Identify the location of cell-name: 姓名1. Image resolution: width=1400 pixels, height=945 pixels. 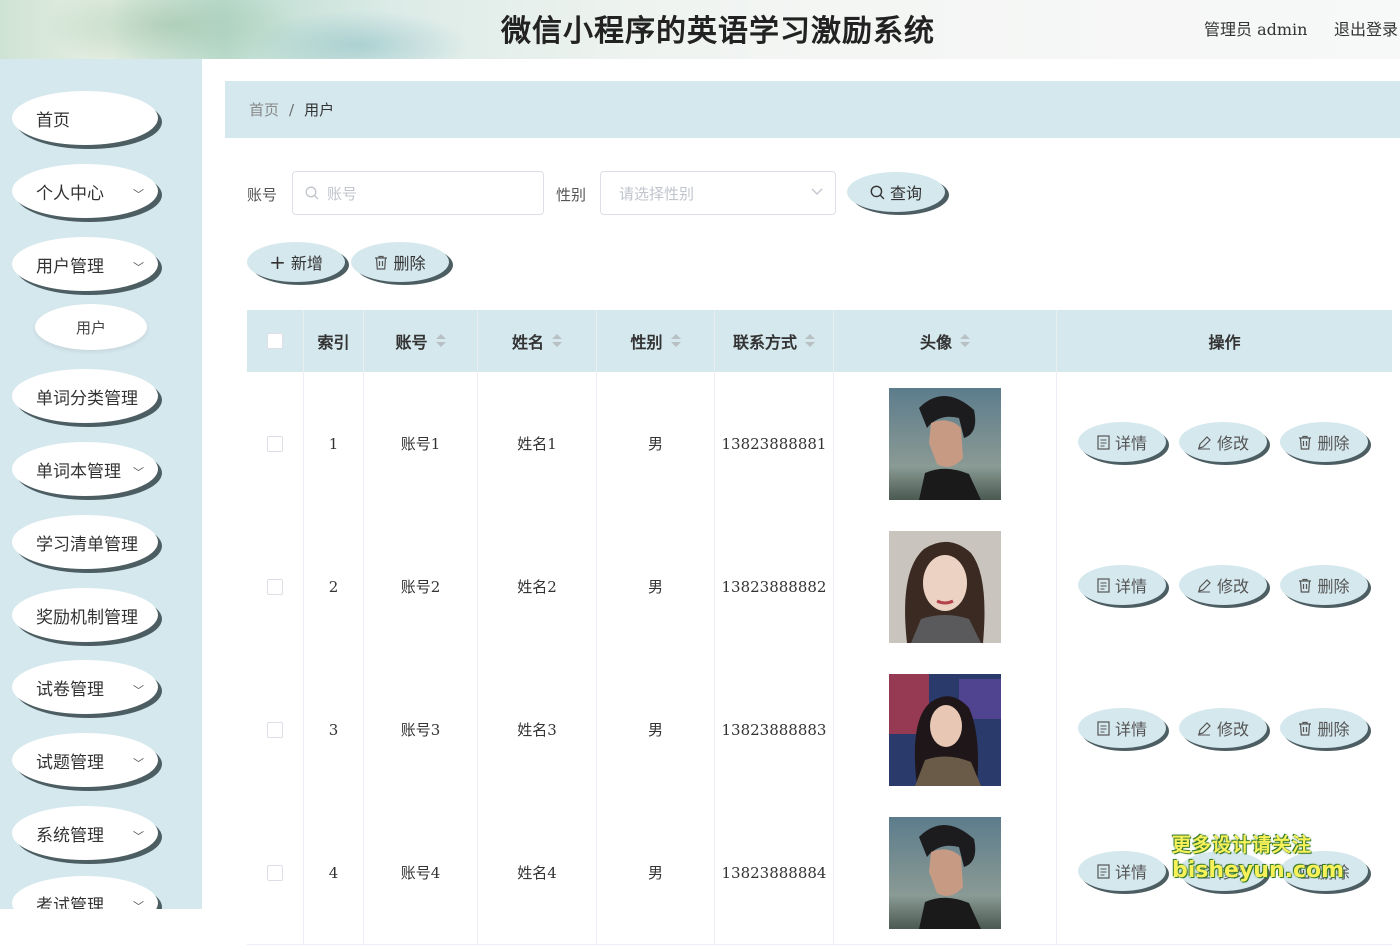
(537, 443).